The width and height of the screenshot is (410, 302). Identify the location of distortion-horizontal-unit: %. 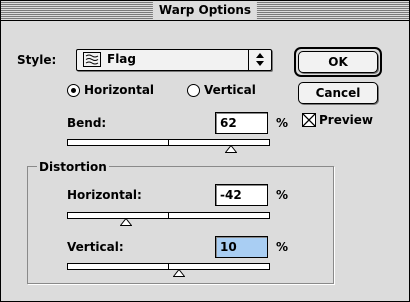
(282, 195).